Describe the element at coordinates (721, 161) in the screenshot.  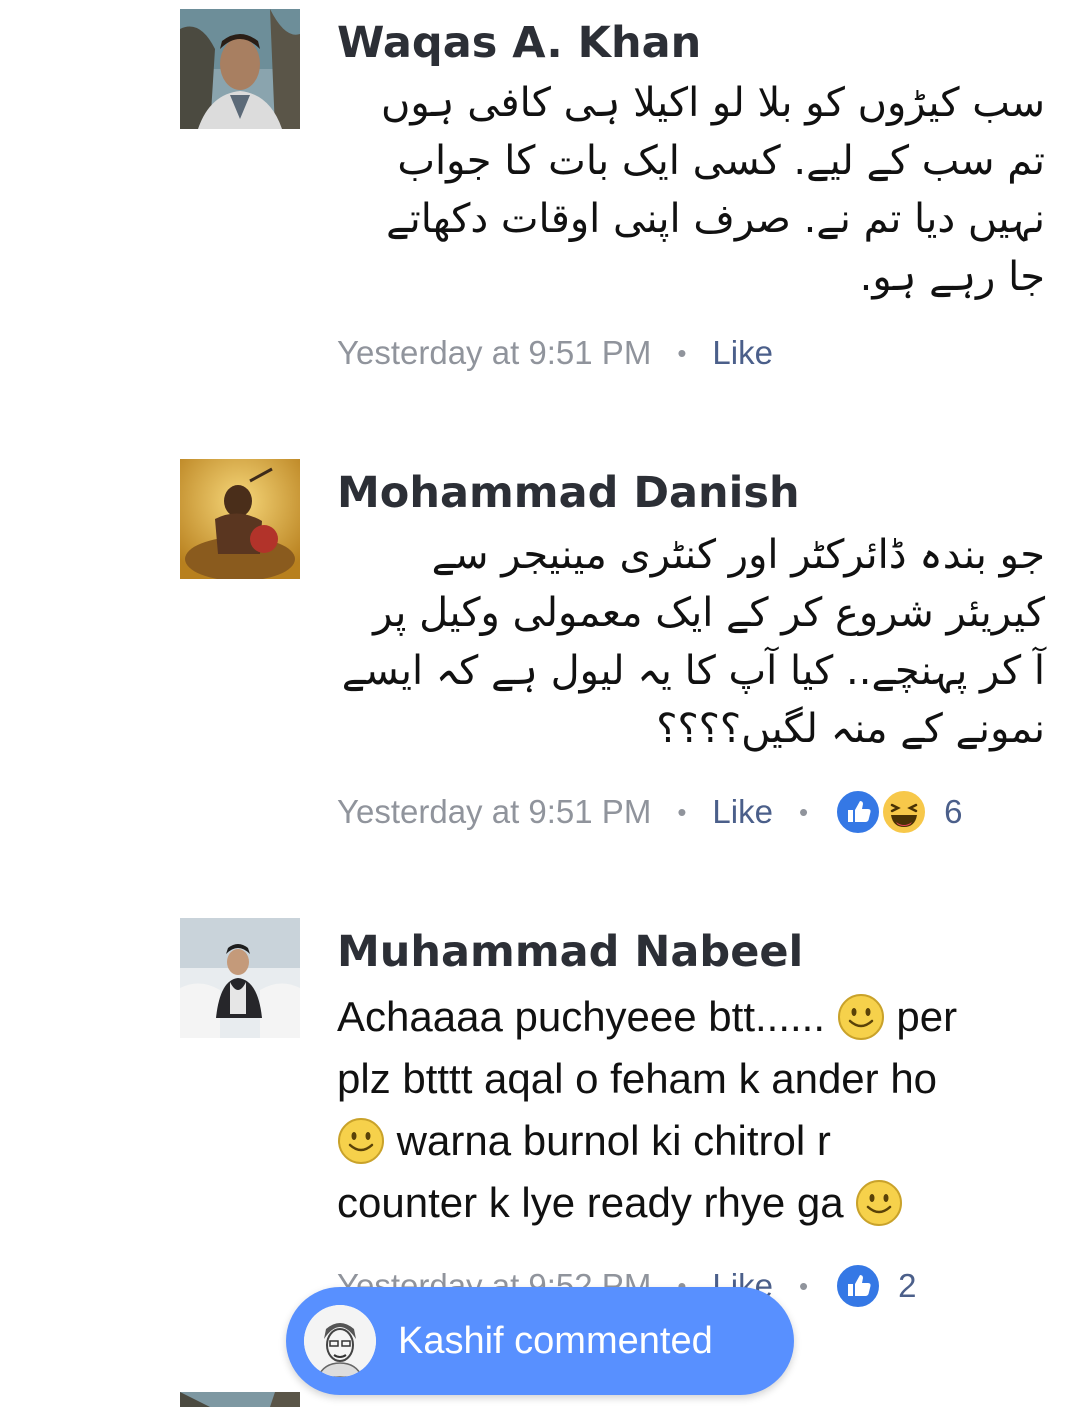
I see `comment-text-line: تم سب کے لیے. کسی ایک بات کا جواب` at that location.